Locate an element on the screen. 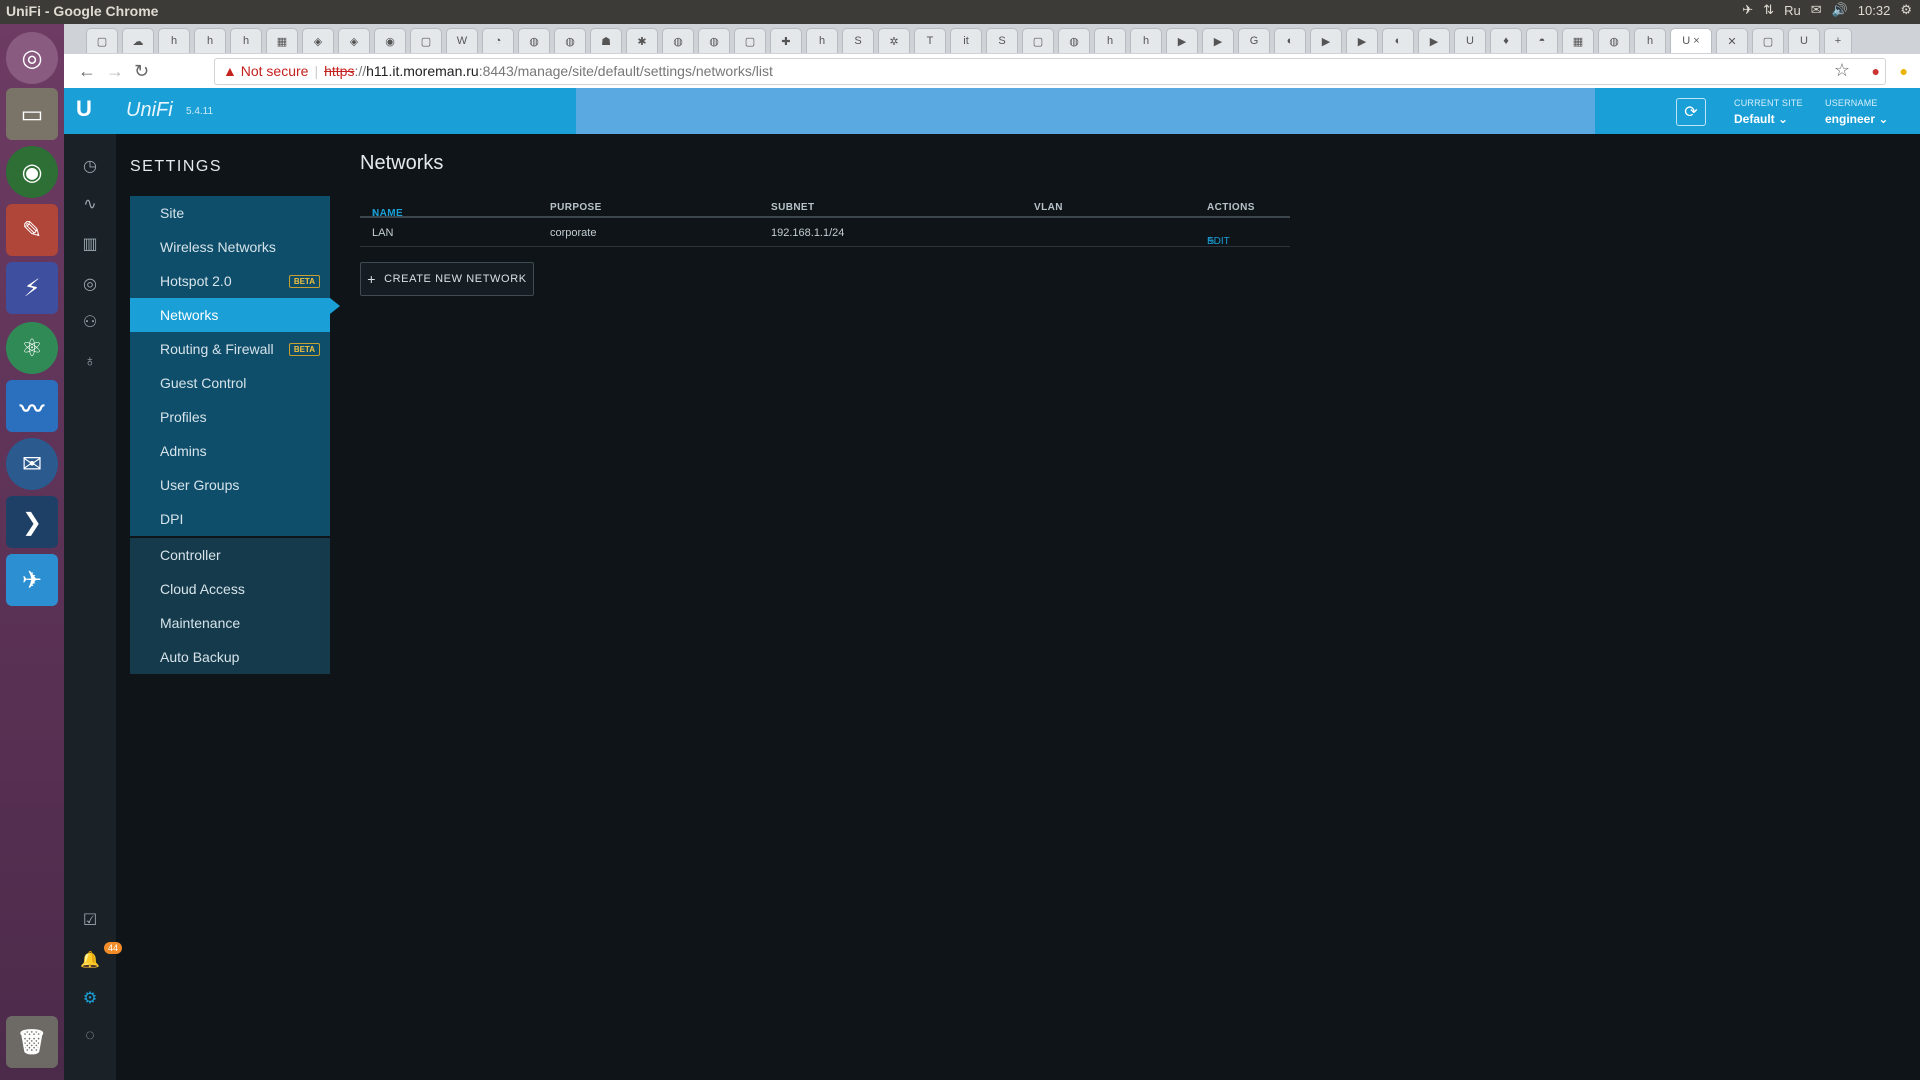 This screenshot has width=1920, height=1080. browser-tab: it is located at coordinates (966, 40).